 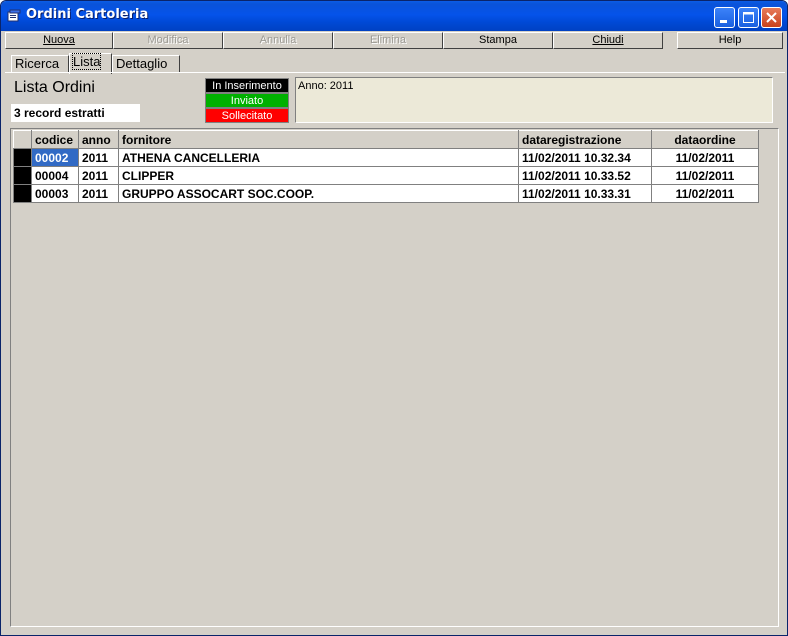 What do you see at coordinates (724, 17) in the screenshot?
I see `minimize-button` at bounding box center [724, 17].